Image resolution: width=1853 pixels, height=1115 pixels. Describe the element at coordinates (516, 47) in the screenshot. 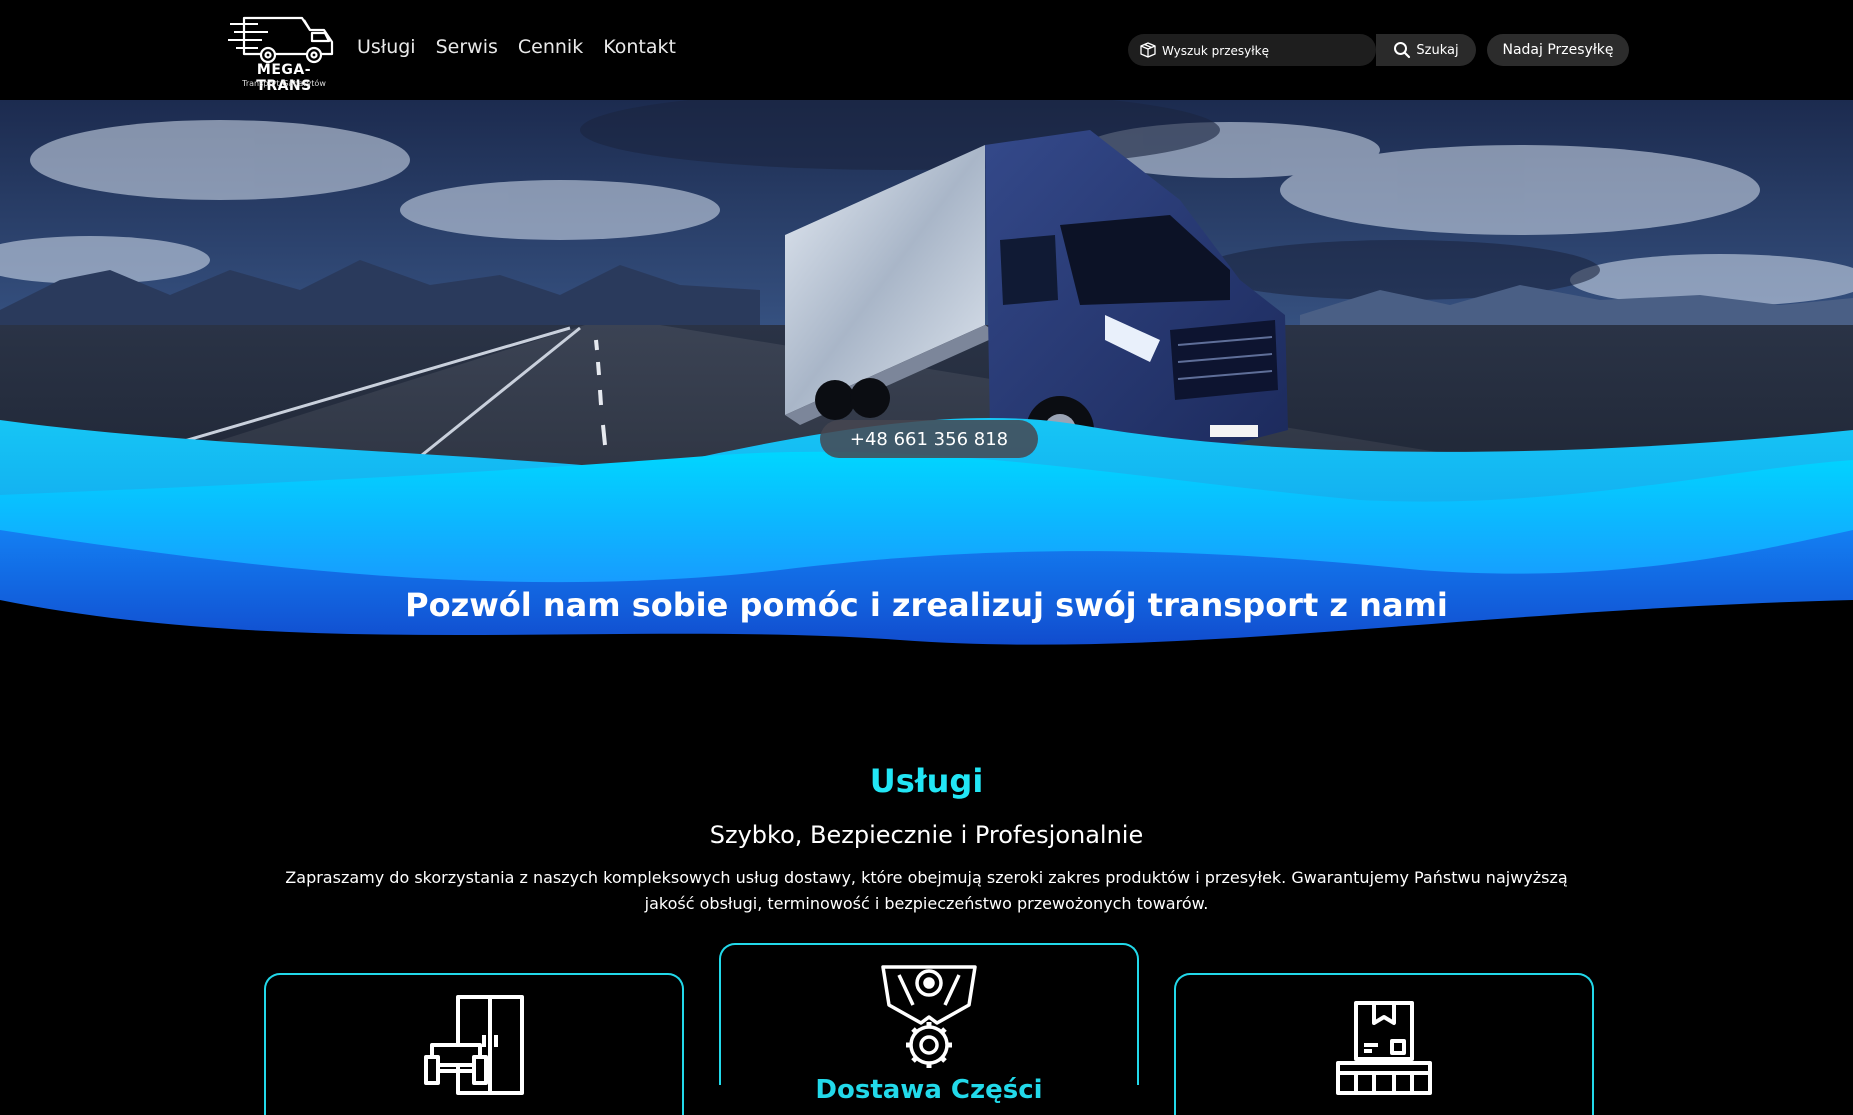

I see `main-nav: Usługi Serwis Cennik Kontakt` at that location.